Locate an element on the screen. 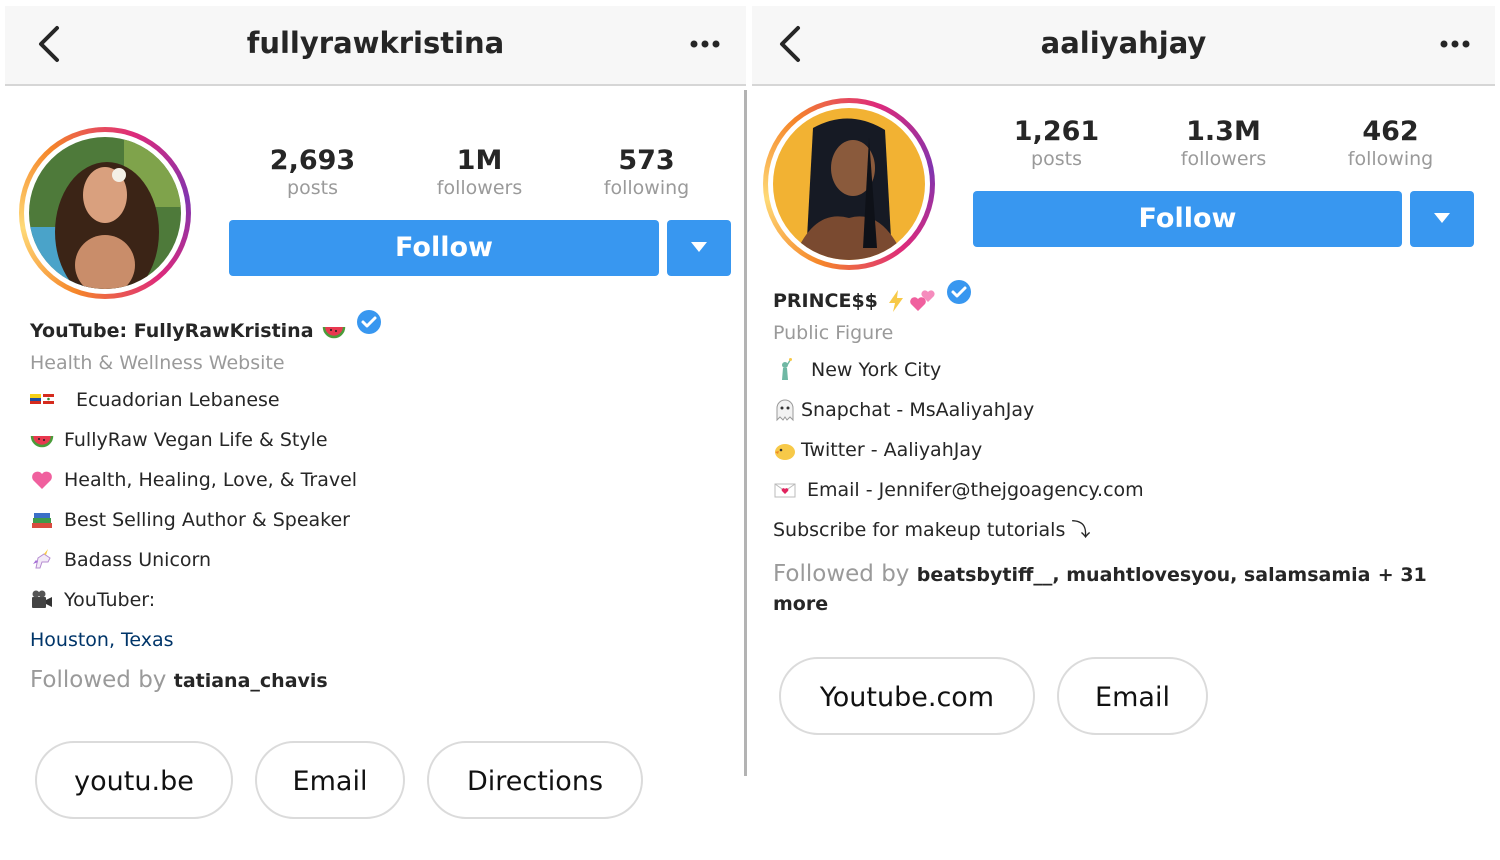 The height and width of the screenshot is (860, 1500). stat-value: 1M is located at coordinates (479, 160).